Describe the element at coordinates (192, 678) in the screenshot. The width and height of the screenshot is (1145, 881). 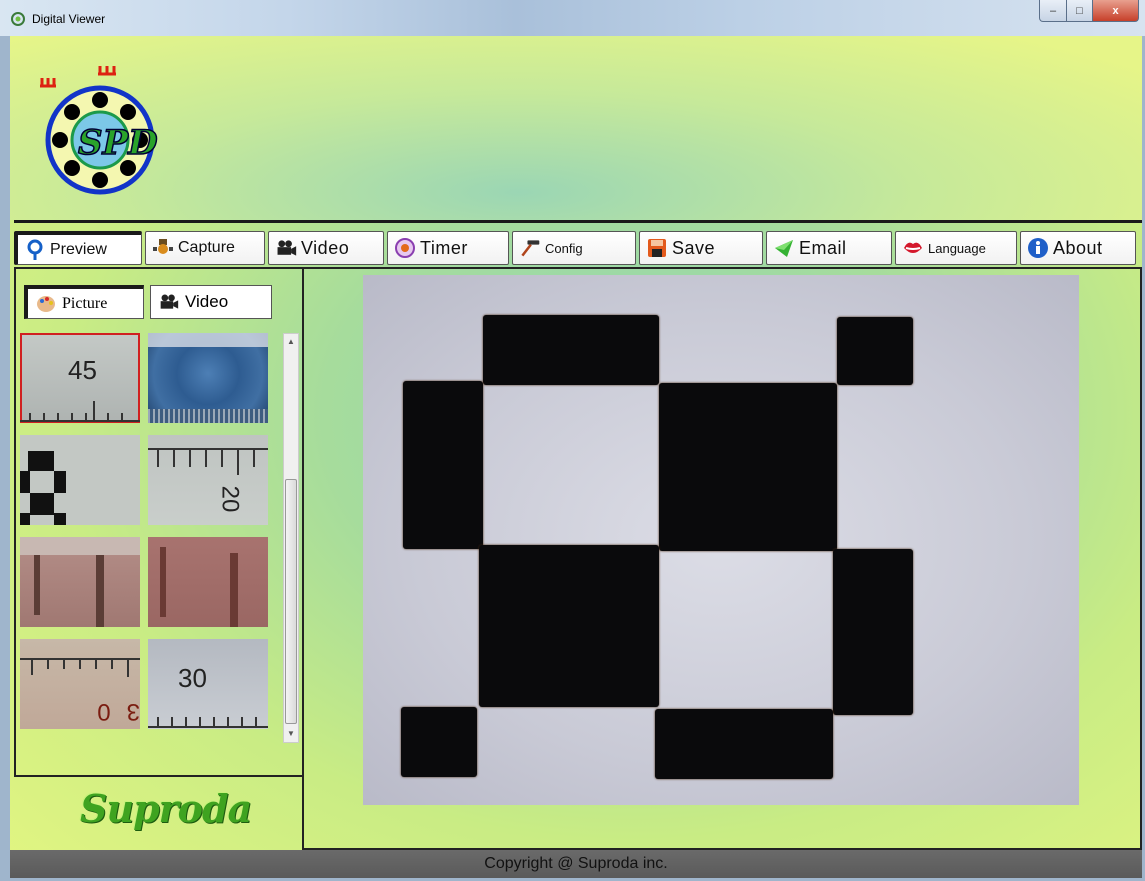
I see `thumbnail-label: 30` at that location.